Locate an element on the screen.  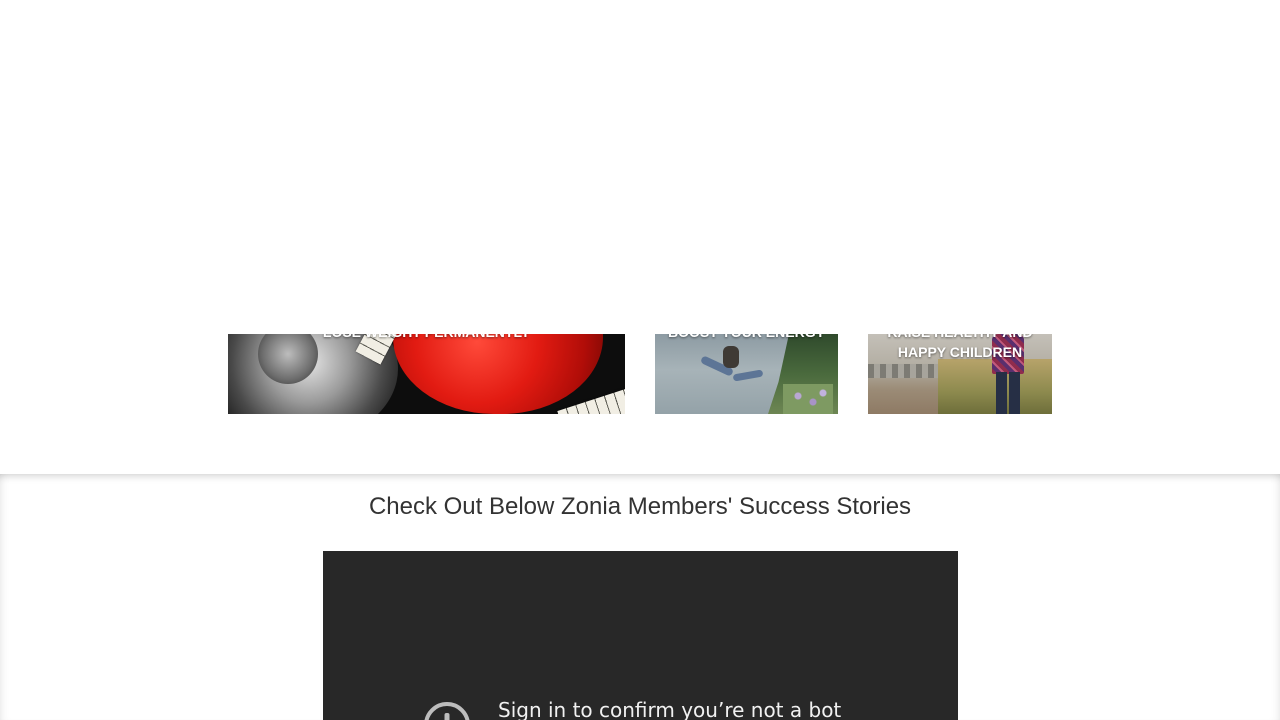
card-label: BOOST YOUR ENERGY is located at coordinates (746, 338).